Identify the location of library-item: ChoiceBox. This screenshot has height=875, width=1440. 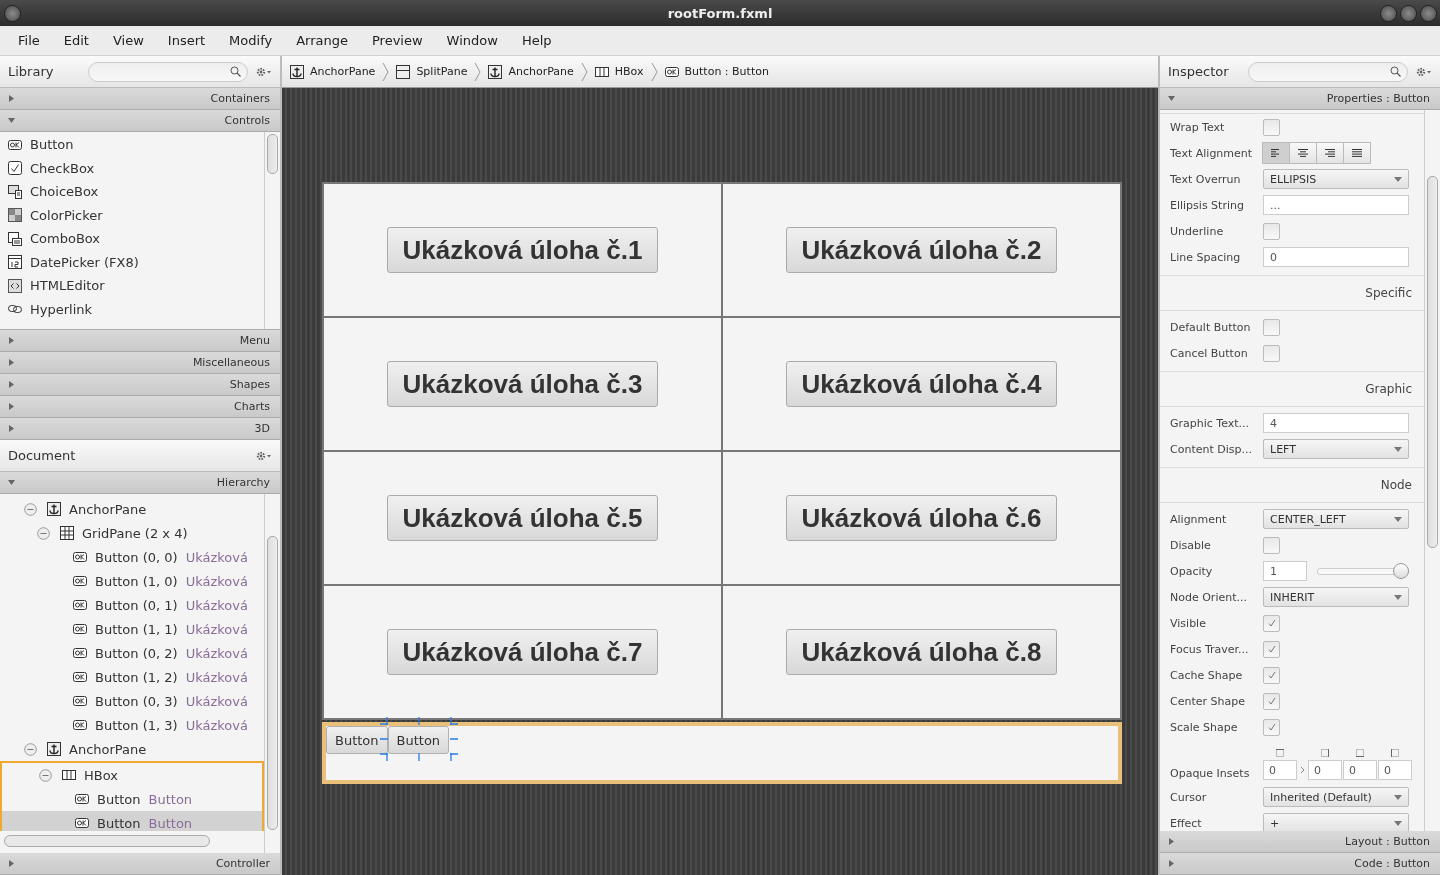
(132, 192).